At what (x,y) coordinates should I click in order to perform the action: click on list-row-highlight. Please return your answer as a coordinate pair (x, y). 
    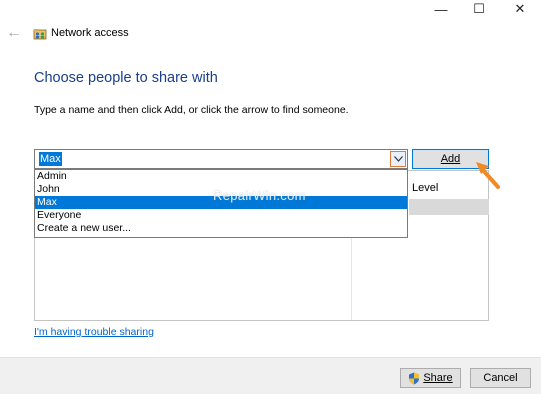
    Looking at the image, I should click on (449, 207).